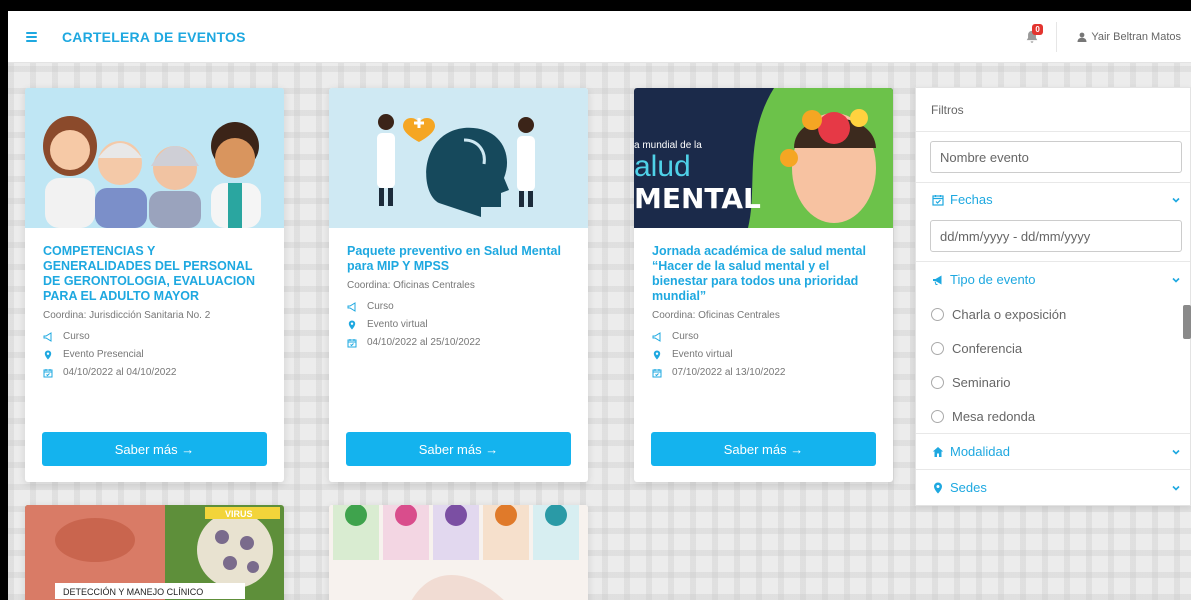 The image size is (1191, 600). I want to click on event-dates: 07/10/2022 al 13/10/2022, so click(763, 372).